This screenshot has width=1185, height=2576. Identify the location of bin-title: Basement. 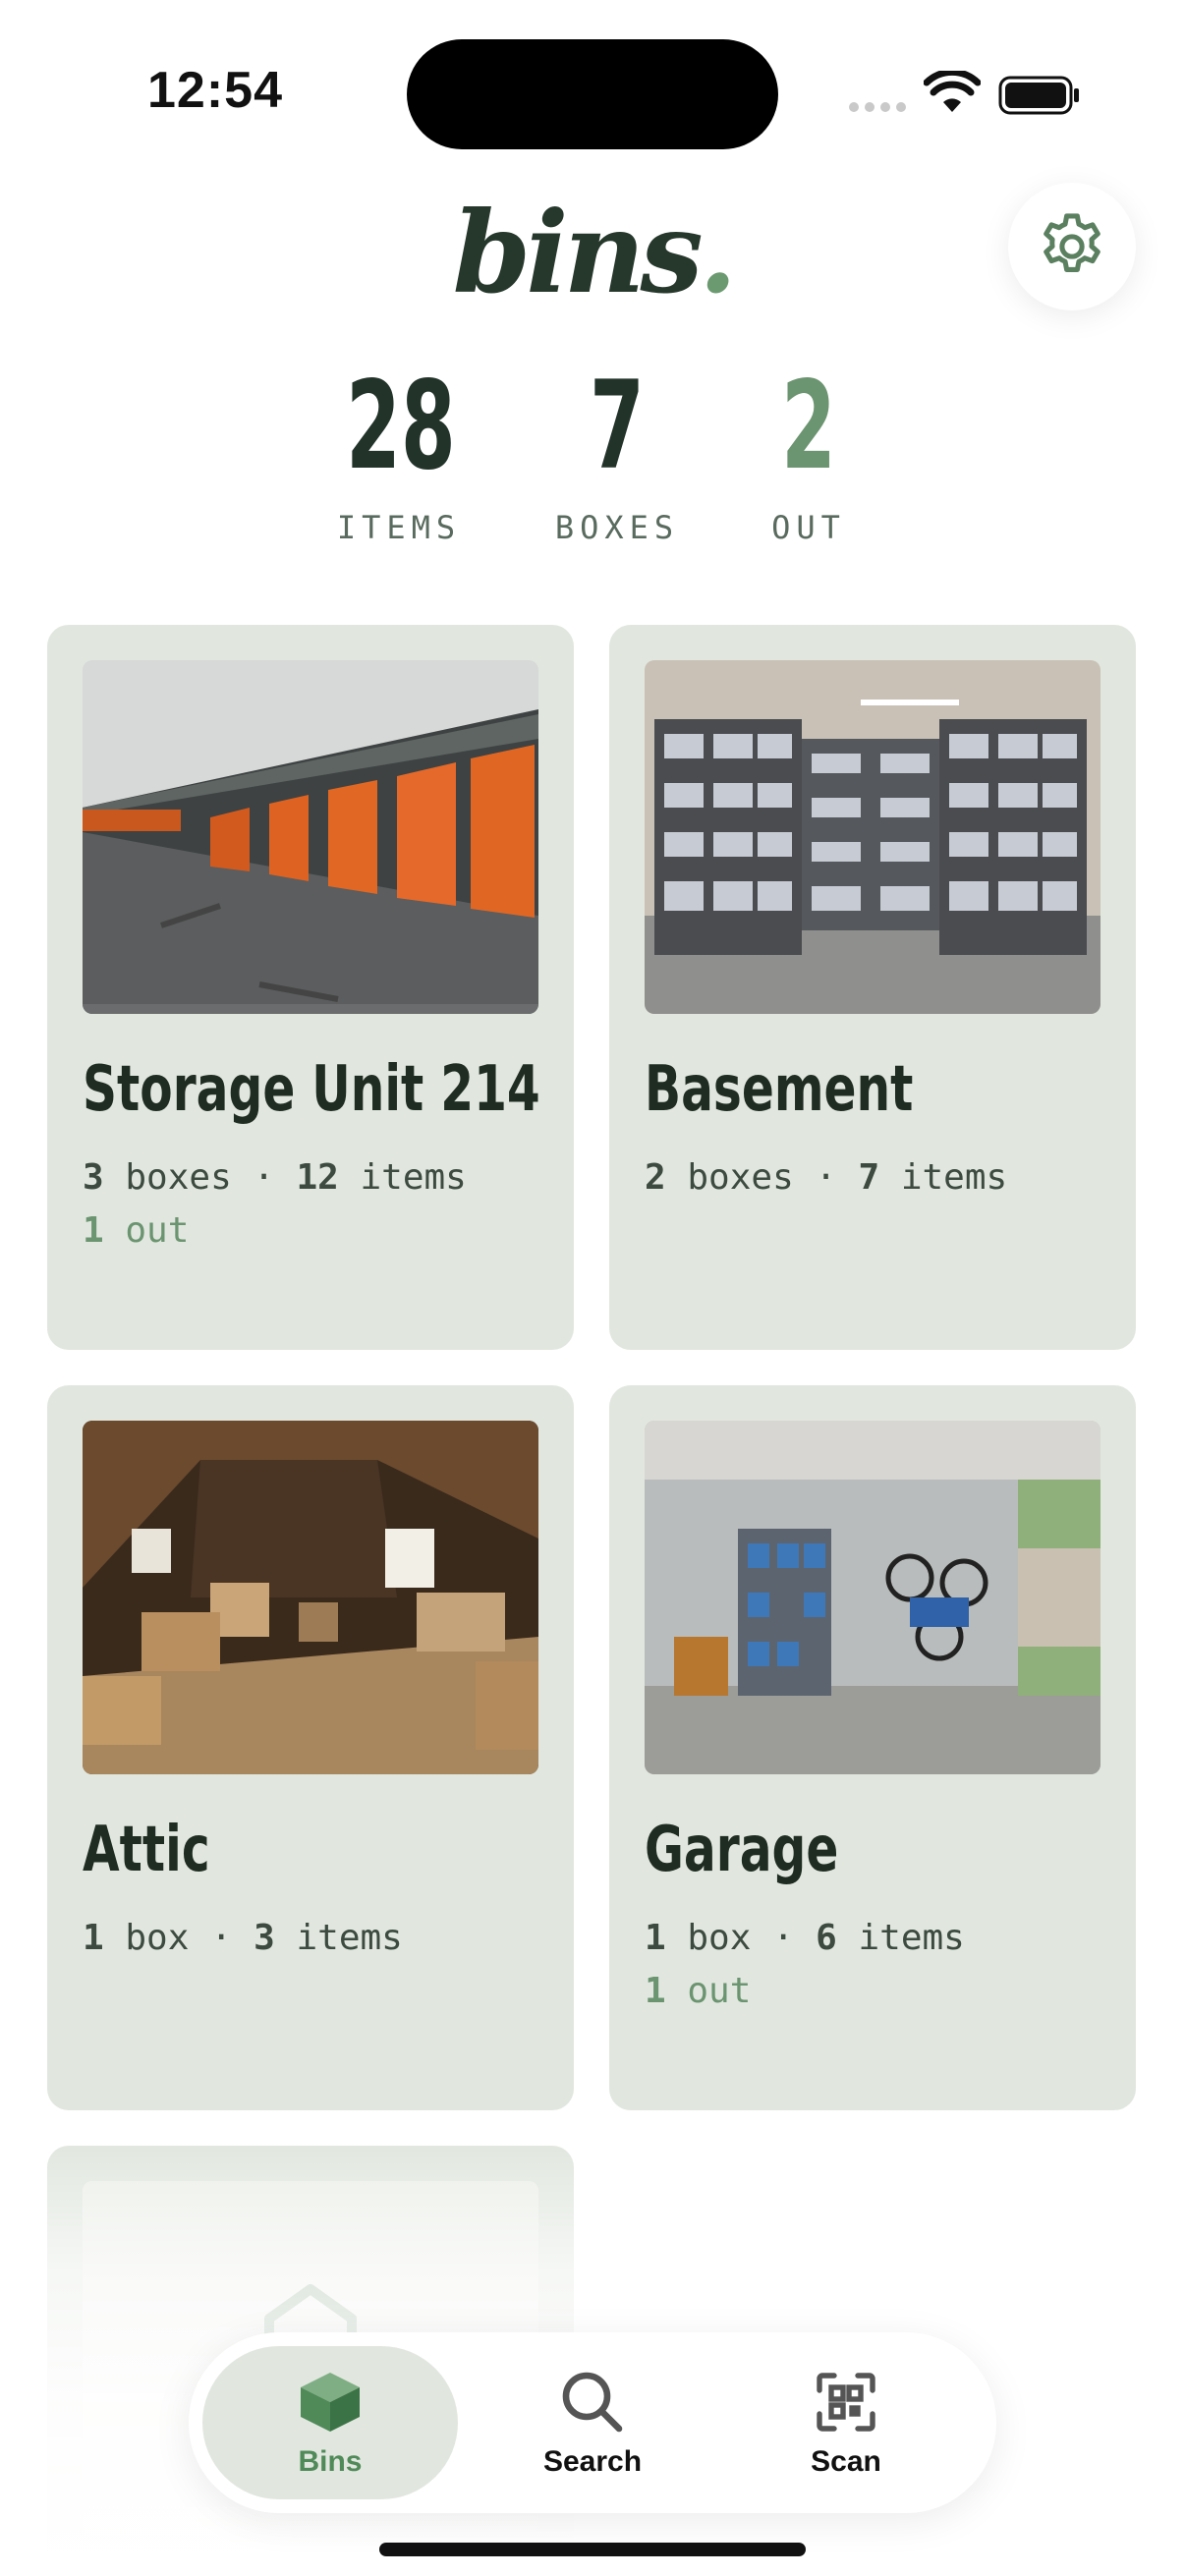
(780, 1089).